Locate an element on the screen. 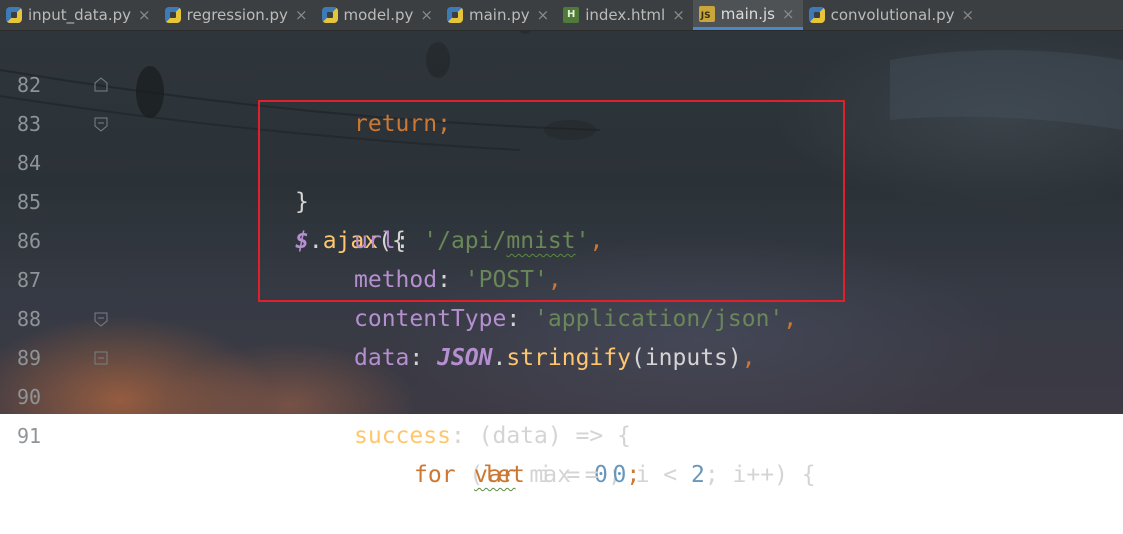 The height and width of the screenshot is (534, 1123). fold-end-icon is located at coordinates (101, 85).